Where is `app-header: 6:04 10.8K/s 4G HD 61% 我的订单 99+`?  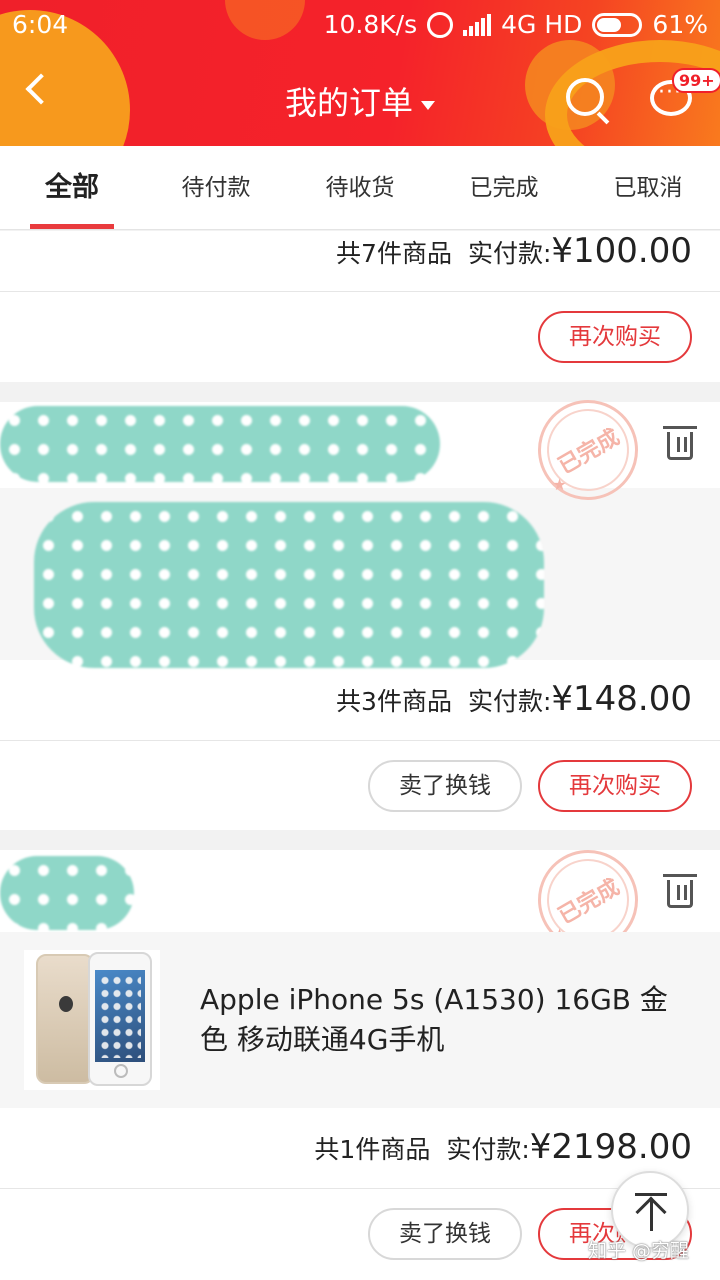
app-header: 6:04 10.8K/s 4G HD 61% 我的订单 99+ is located at coordinates (360, 73).